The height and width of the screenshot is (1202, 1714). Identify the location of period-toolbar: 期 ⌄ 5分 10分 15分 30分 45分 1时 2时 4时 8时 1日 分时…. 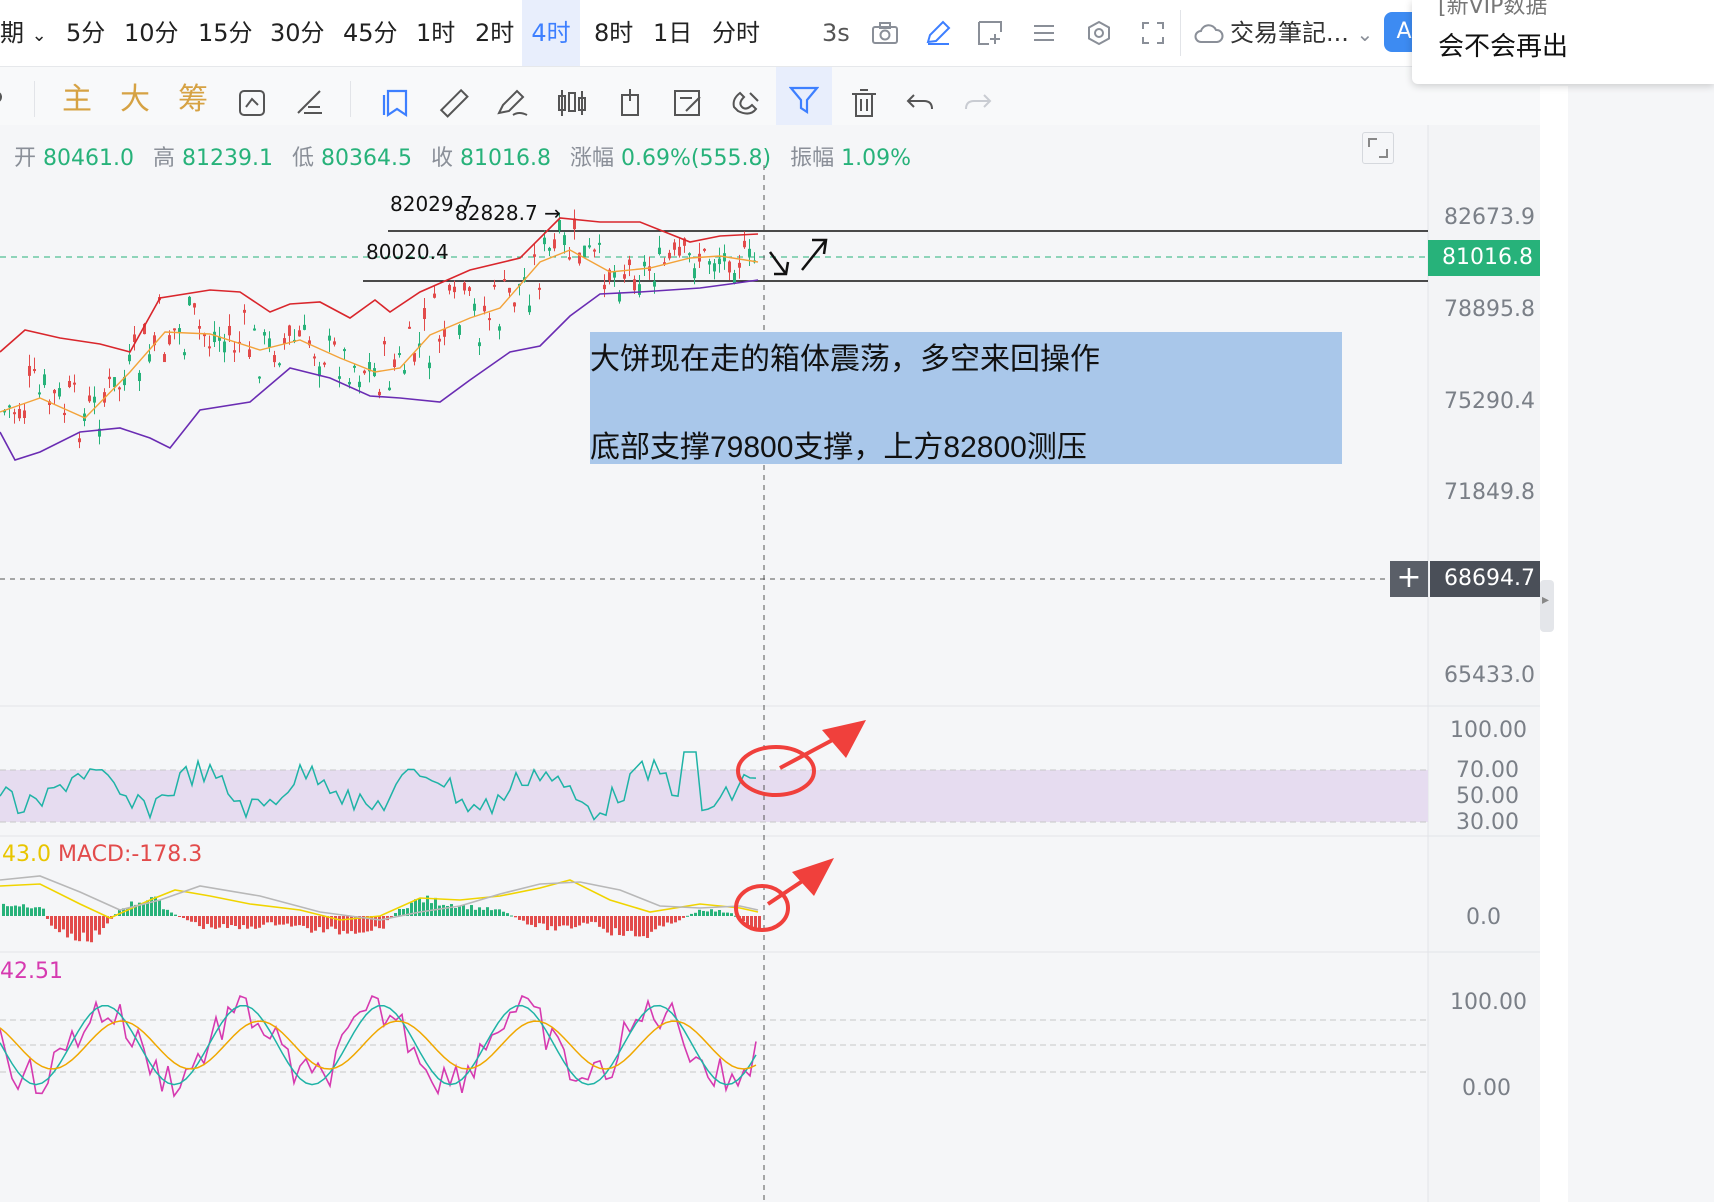
(780, 33).